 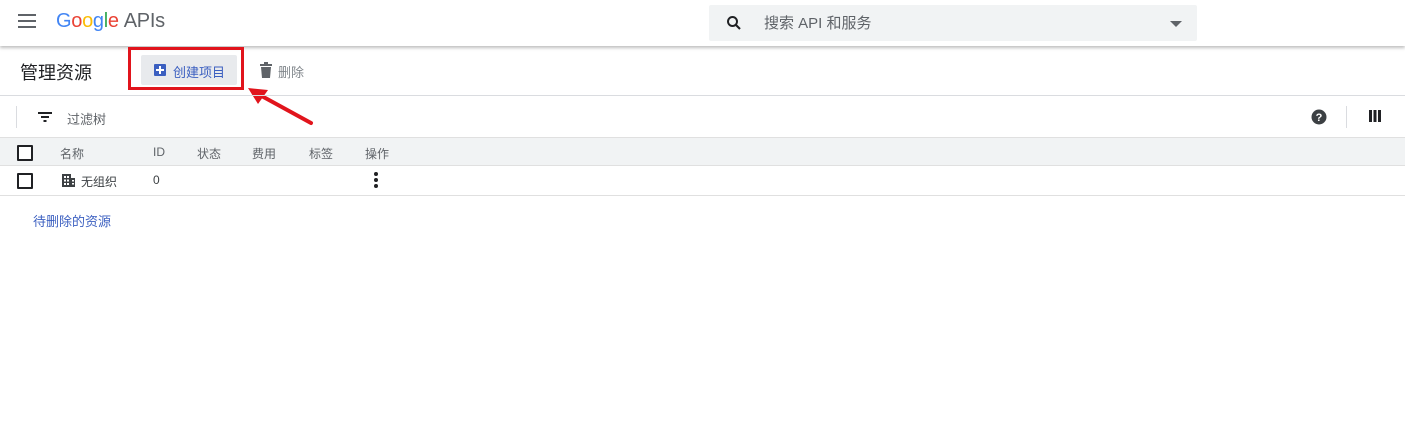 I want to click on page-title: 管理资源, so click(x=56, y=73).